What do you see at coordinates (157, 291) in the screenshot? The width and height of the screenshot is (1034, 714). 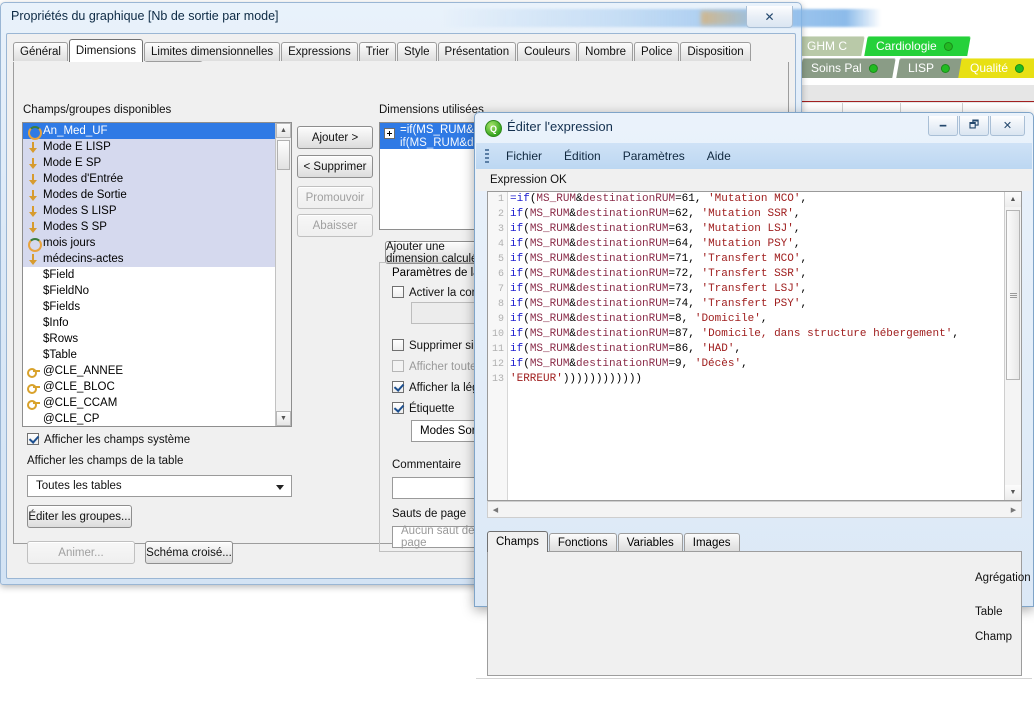 I see `list-item: $FieldNo` at bounding box center [157, 291].